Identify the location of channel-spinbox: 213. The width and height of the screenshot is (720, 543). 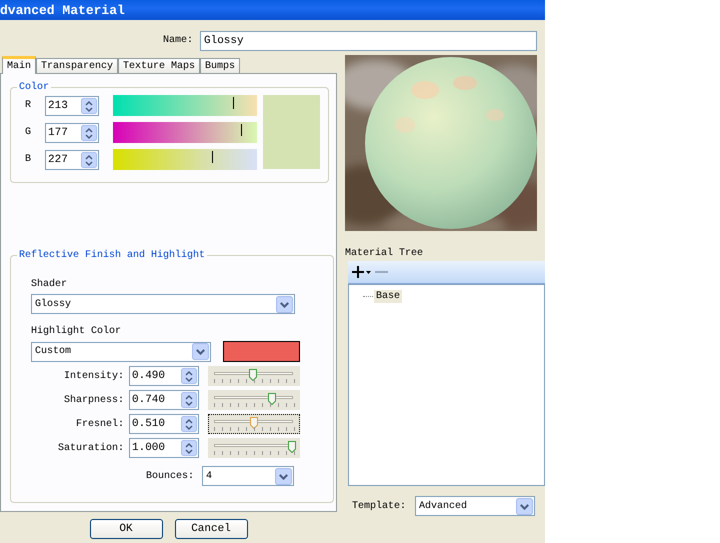
(72, 106).